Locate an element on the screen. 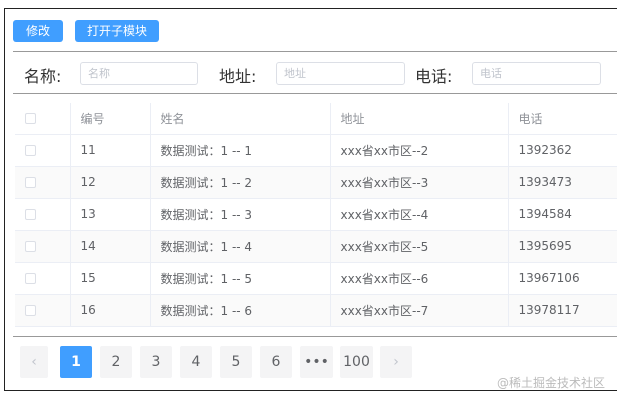  cell-phone: 1395695 is located at coordinates (562, 246).